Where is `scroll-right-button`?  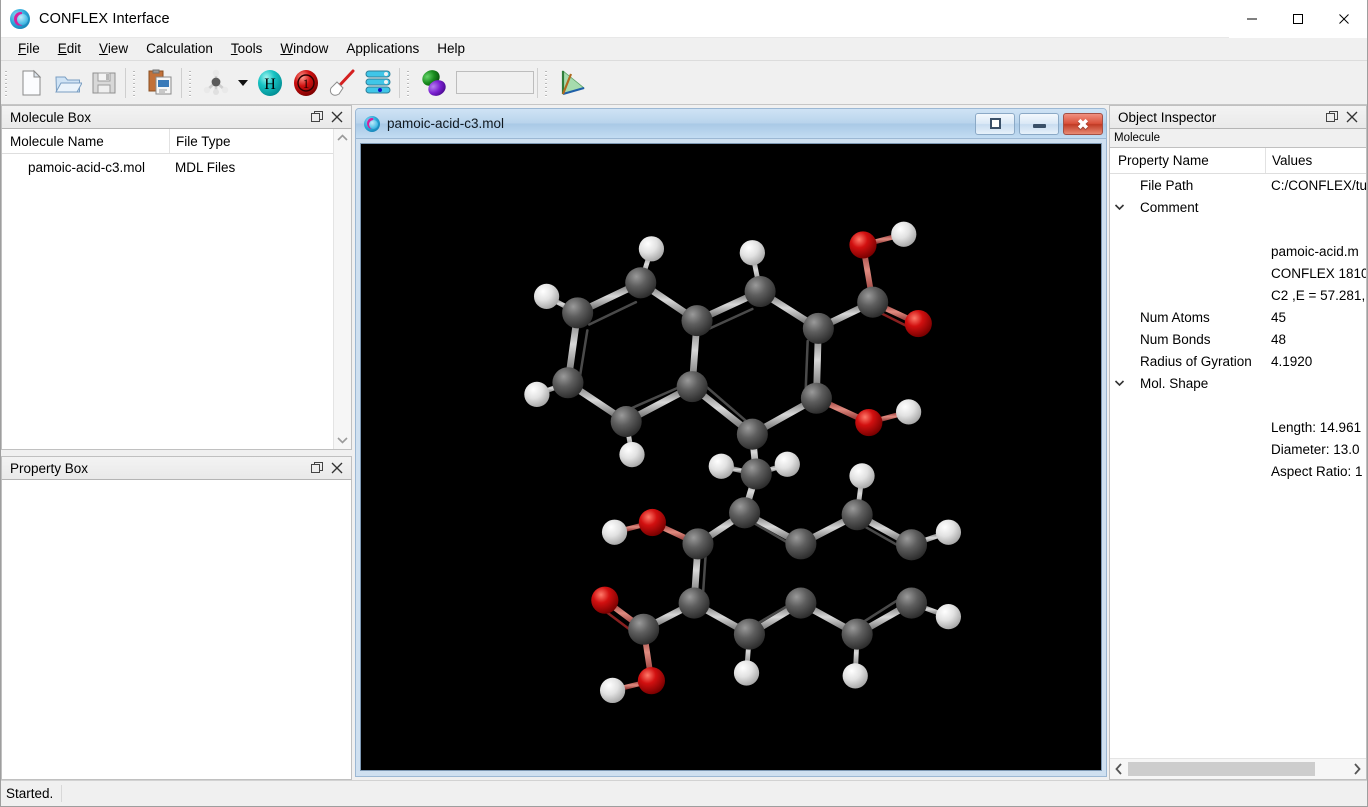 scroll-right-button is located at coordinates (1357, 769).